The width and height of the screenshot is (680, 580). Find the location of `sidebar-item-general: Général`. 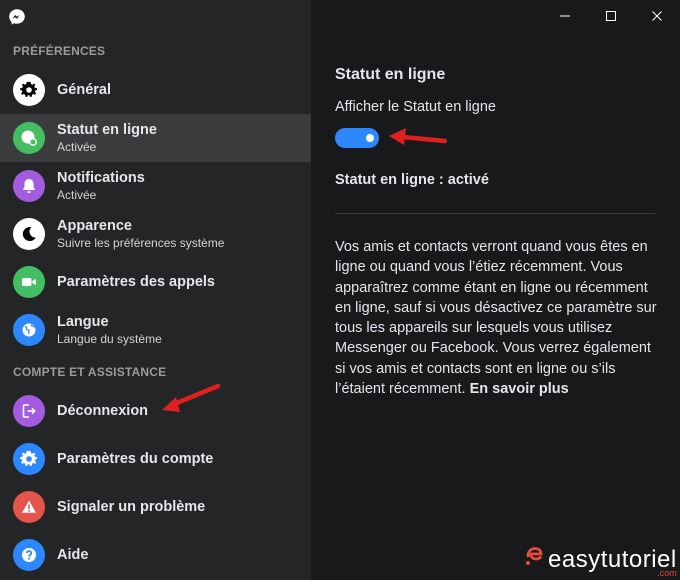

sidebar-item-general: Général is located at coordinates (155, 90).